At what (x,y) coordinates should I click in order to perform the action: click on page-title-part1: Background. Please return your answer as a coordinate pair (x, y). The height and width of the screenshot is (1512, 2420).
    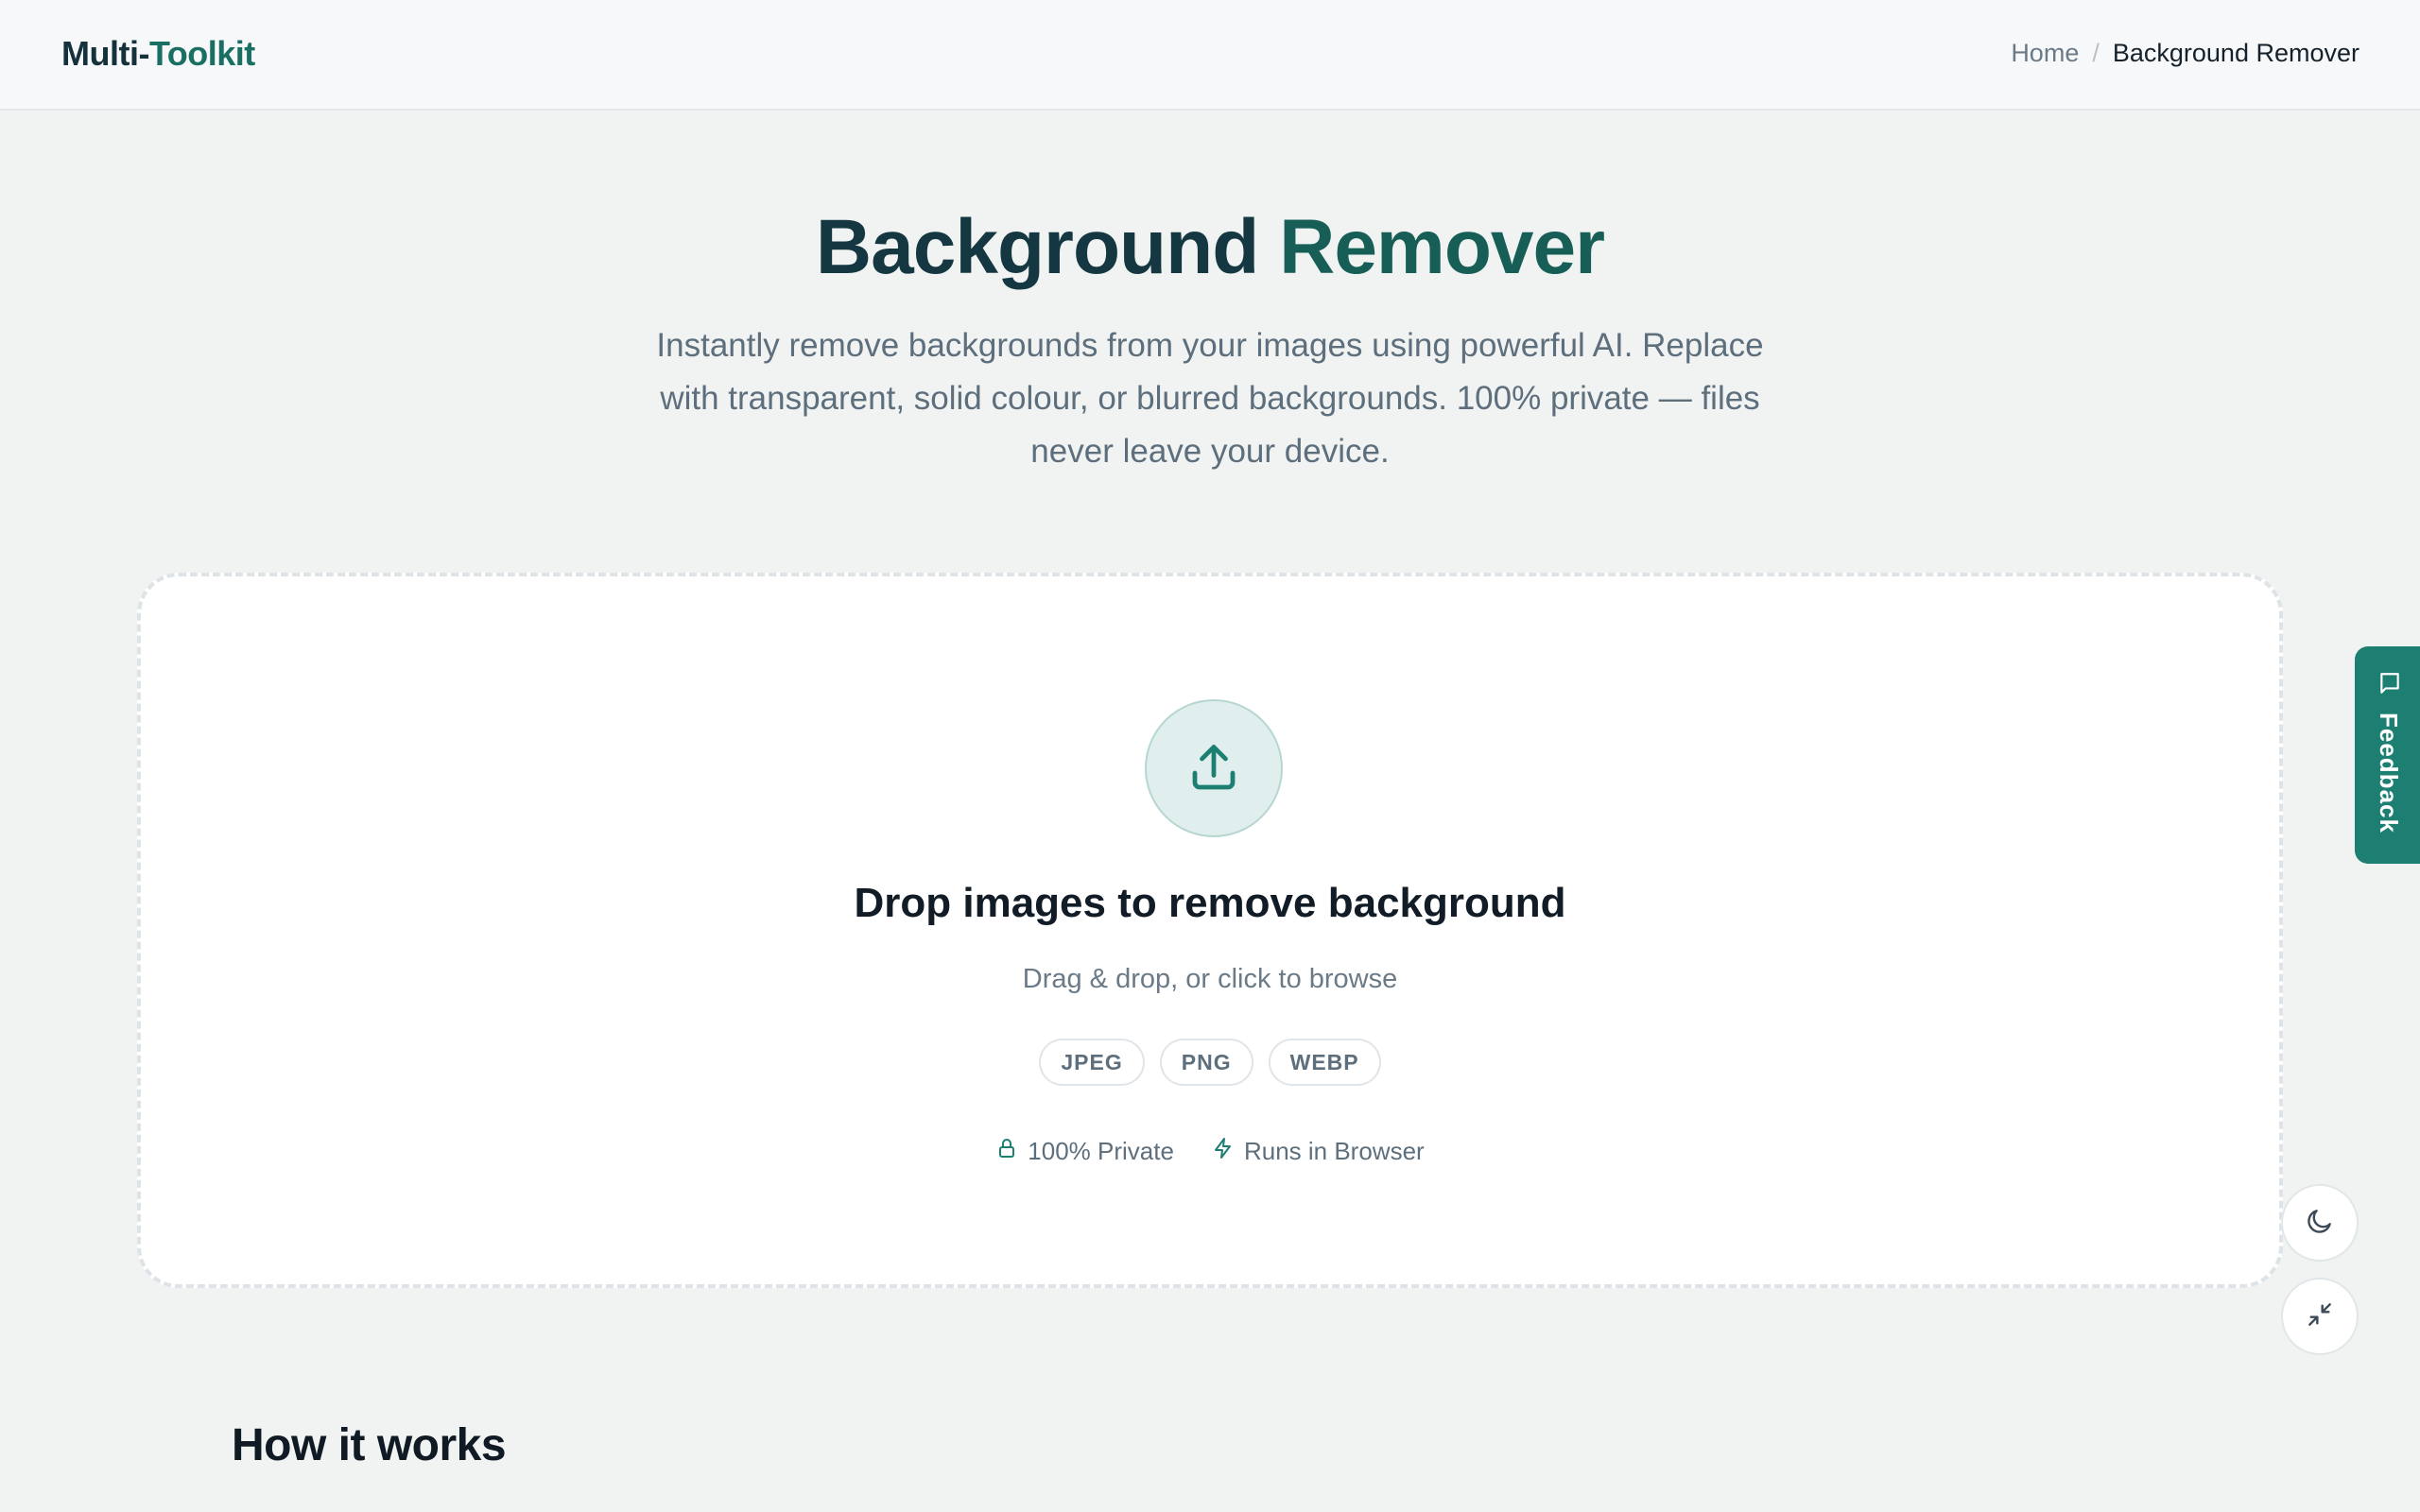
    Looking at the image, I should click on (1037, 247).